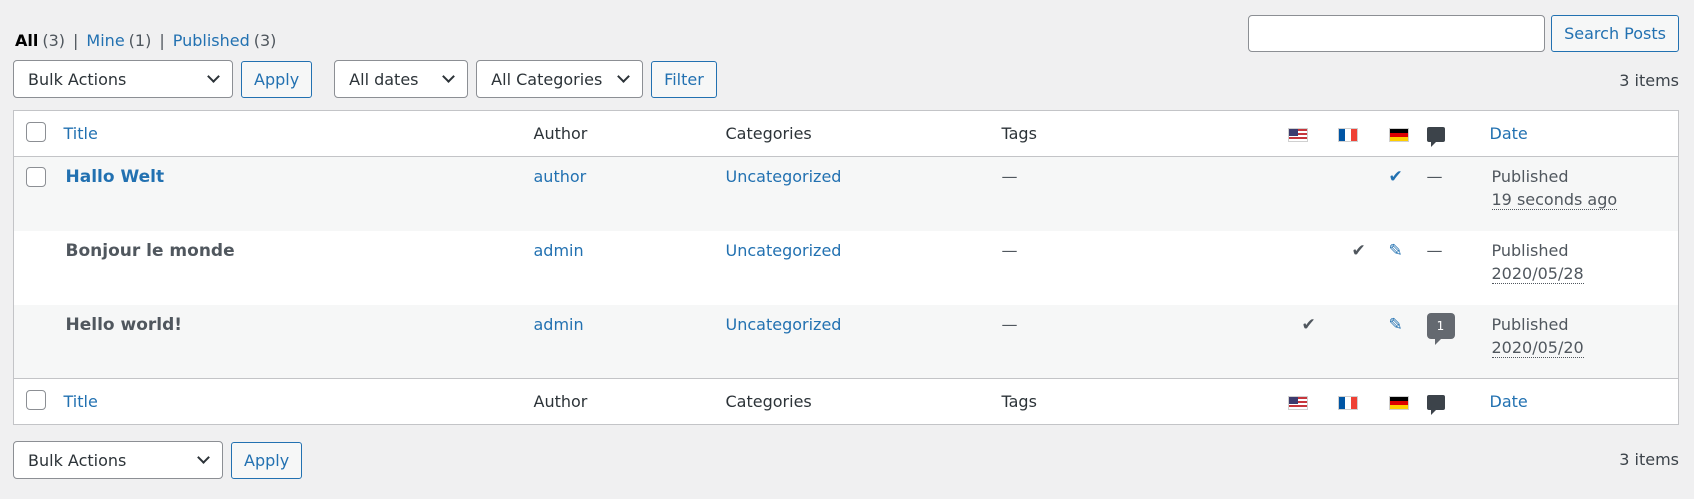  Describe the element at coordinates (1440, 328) in the screenshot. I see `comment-count-bubble: 1` at that location.